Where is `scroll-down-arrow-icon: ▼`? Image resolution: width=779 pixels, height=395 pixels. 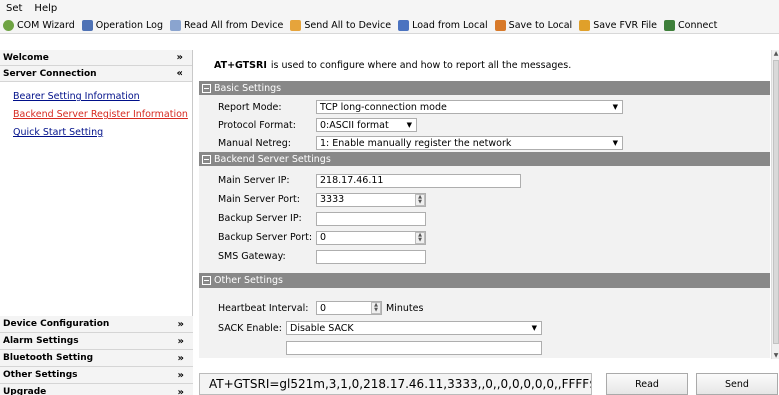
scroll-down-arrow-icon: ▼ is located at coordinates (775, 355).